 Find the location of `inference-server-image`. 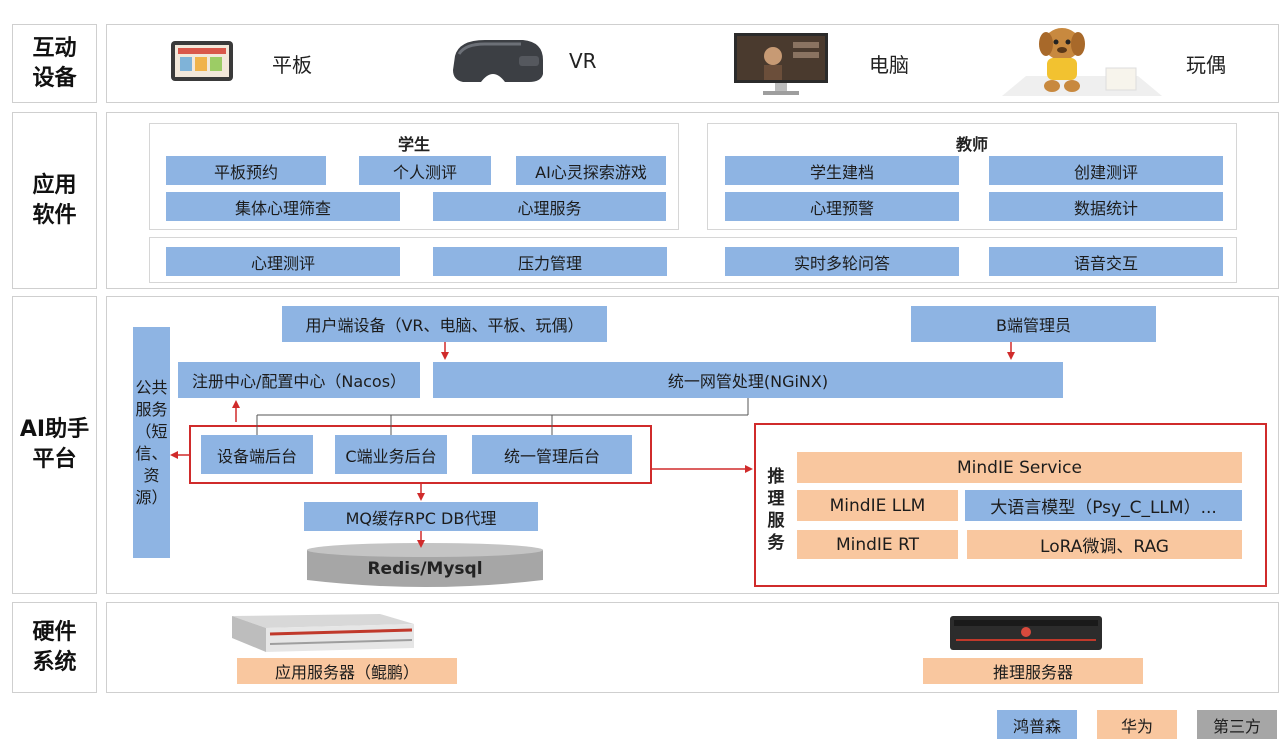

inference-server-image is located at coordinates (1026, 633).